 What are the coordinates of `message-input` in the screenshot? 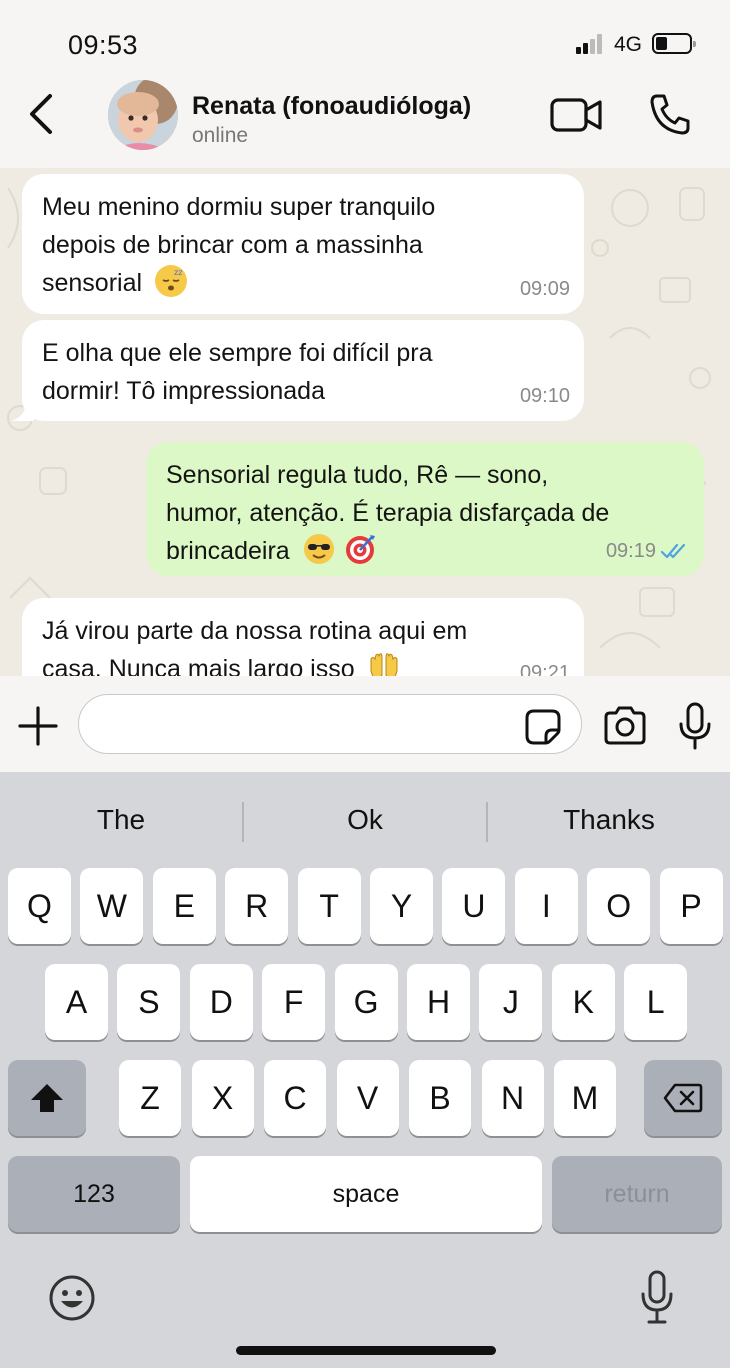 It's located at (330, 724).